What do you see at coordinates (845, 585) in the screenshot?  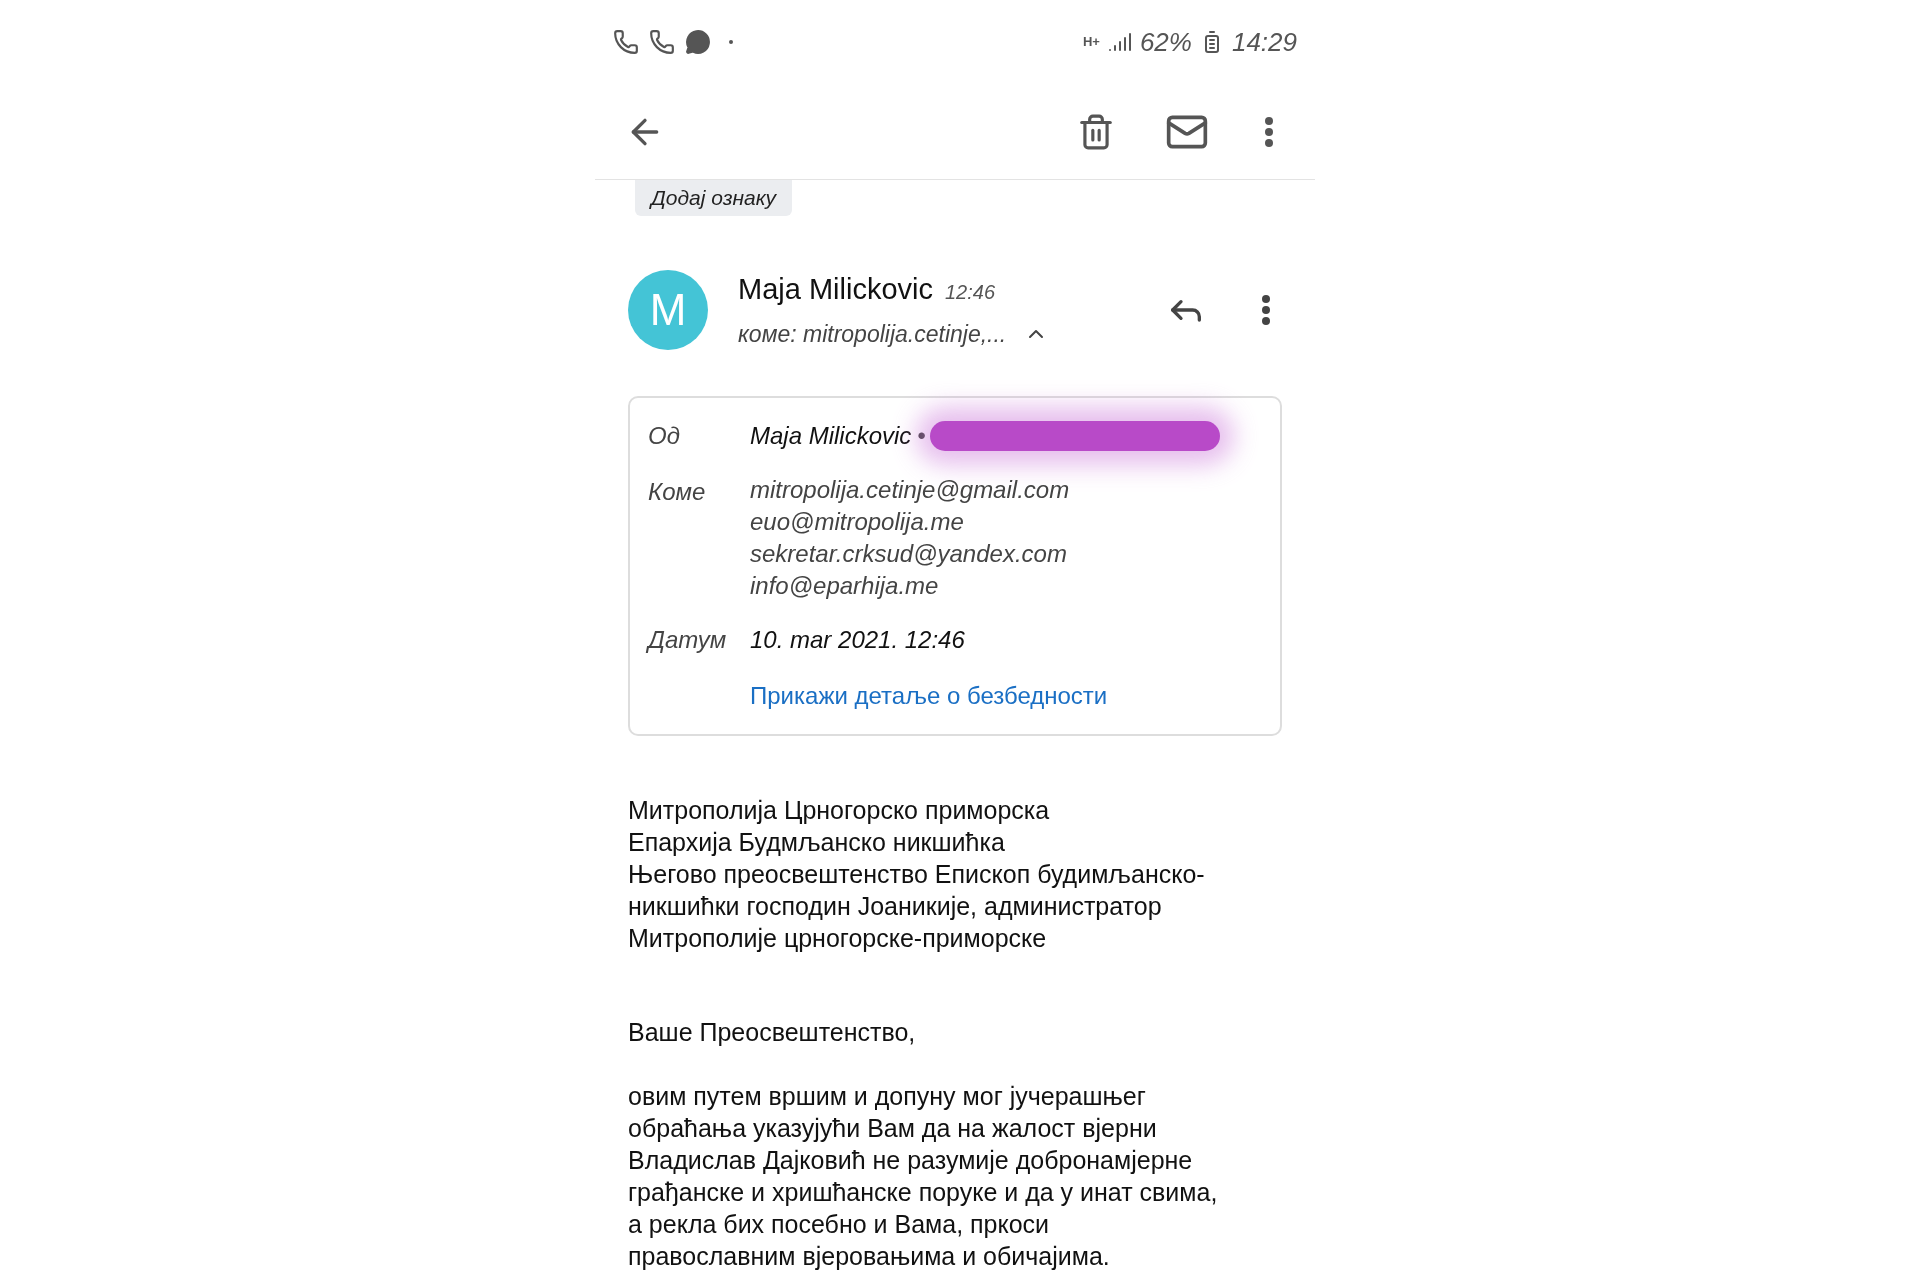 I see `recipient-email: info@eparhija.me` at bounding box center [845, 585].